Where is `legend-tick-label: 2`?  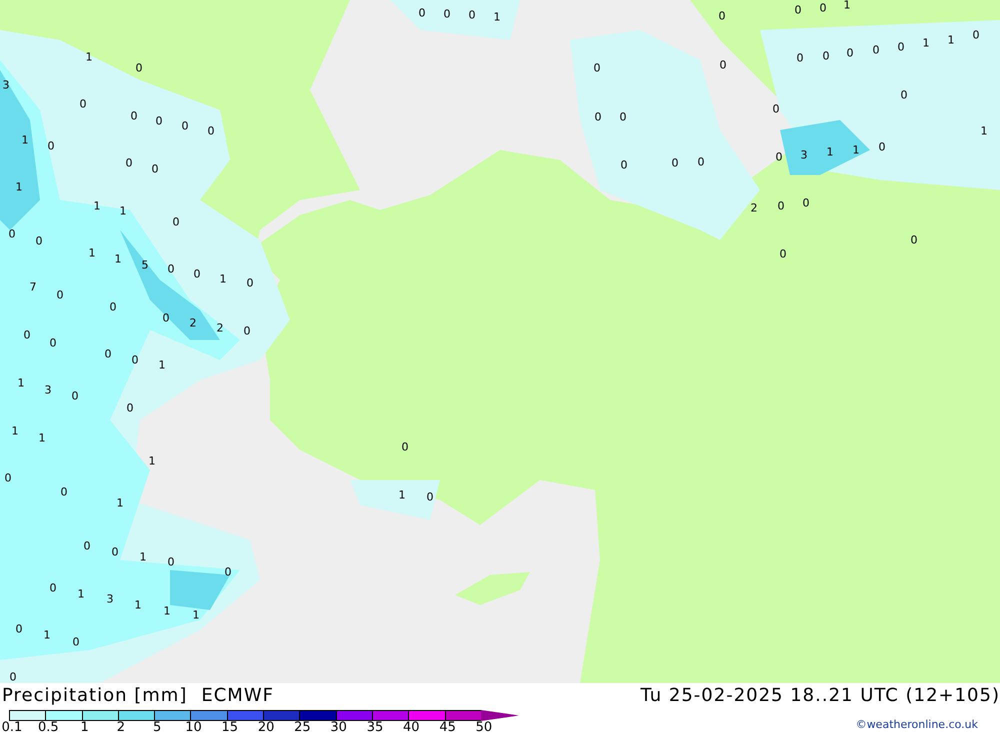 legend-tick-label: 2 is located at coordinates (121, 727).